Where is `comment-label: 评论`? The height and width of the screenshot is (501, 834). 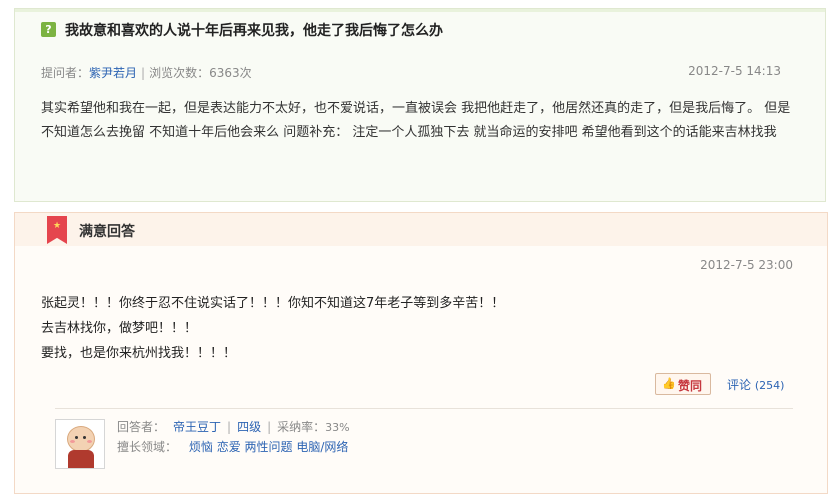 comment-label: 评论 is located at coordinates (739, 385).